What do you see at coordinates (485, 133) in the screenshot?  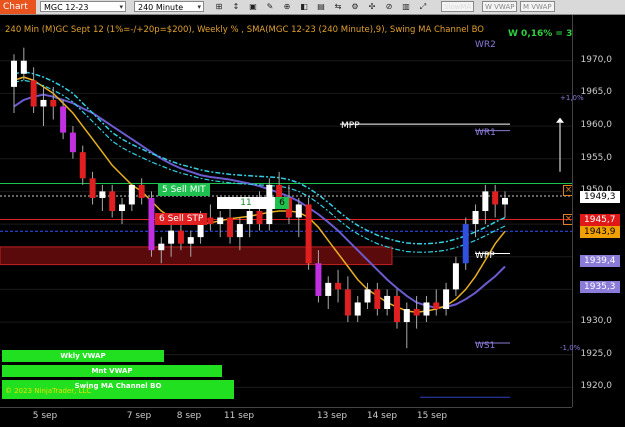 I see `wr1-label: WR1` at bounding box center [485, 133].